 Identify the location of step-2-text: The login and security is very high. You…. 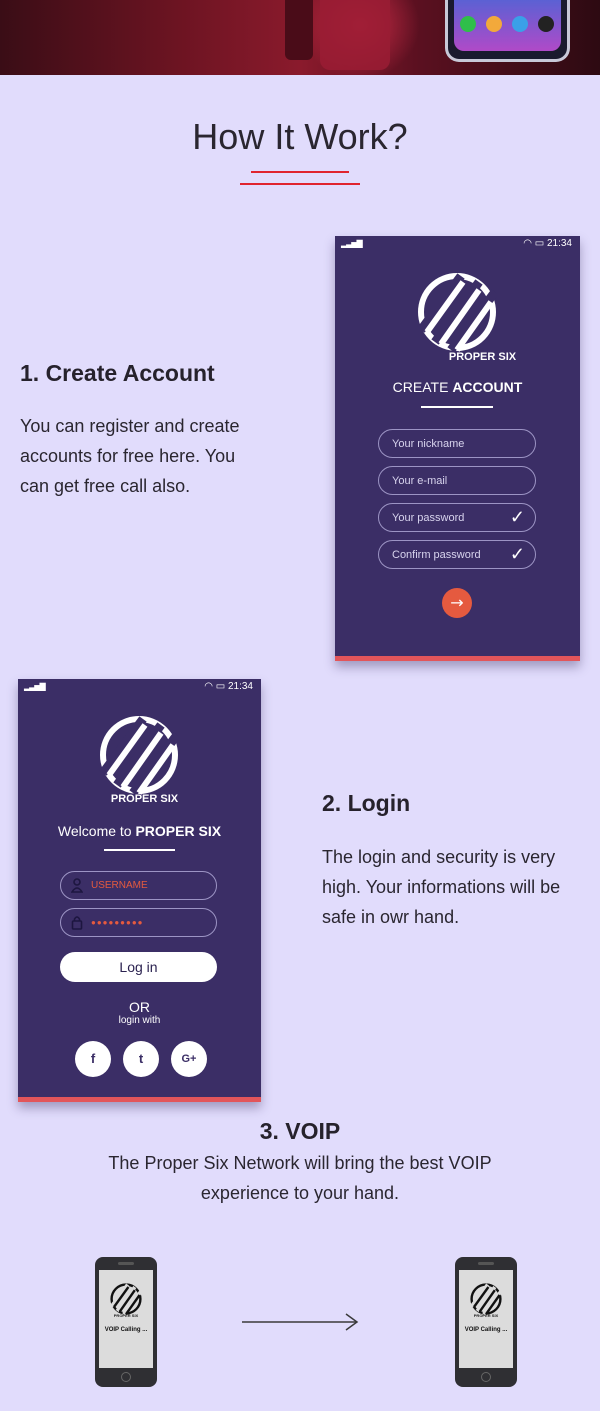
(441, 887).